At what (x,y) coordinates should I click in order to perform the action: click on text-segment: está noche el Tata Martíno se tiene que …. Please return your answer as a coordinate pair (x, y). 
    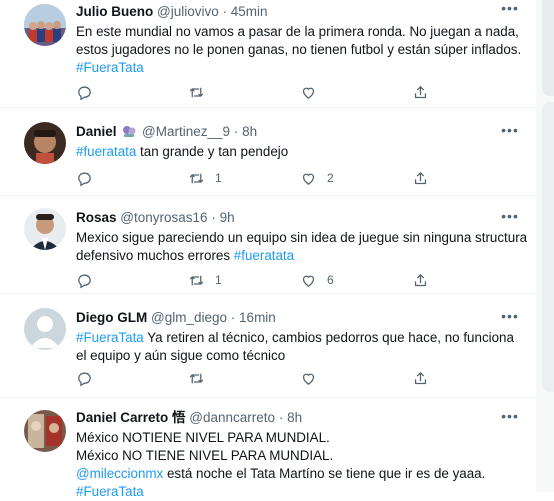
    Looking at the image, I should click on (324, 473).